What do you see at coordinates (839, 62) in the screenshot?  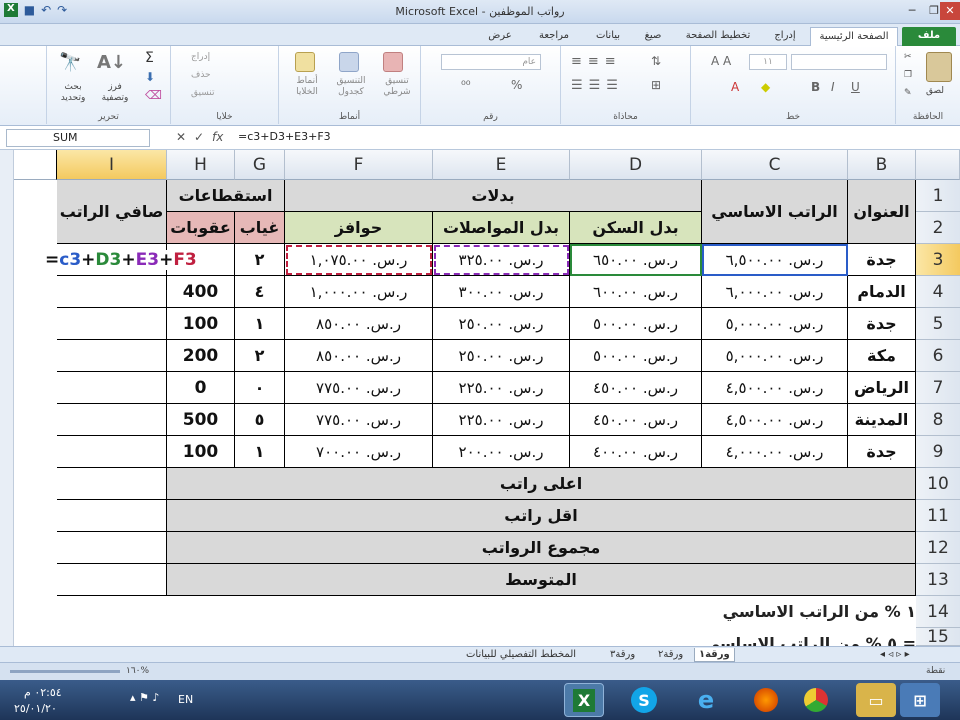 I see `font-name-field` at bounding box center [839, 62].